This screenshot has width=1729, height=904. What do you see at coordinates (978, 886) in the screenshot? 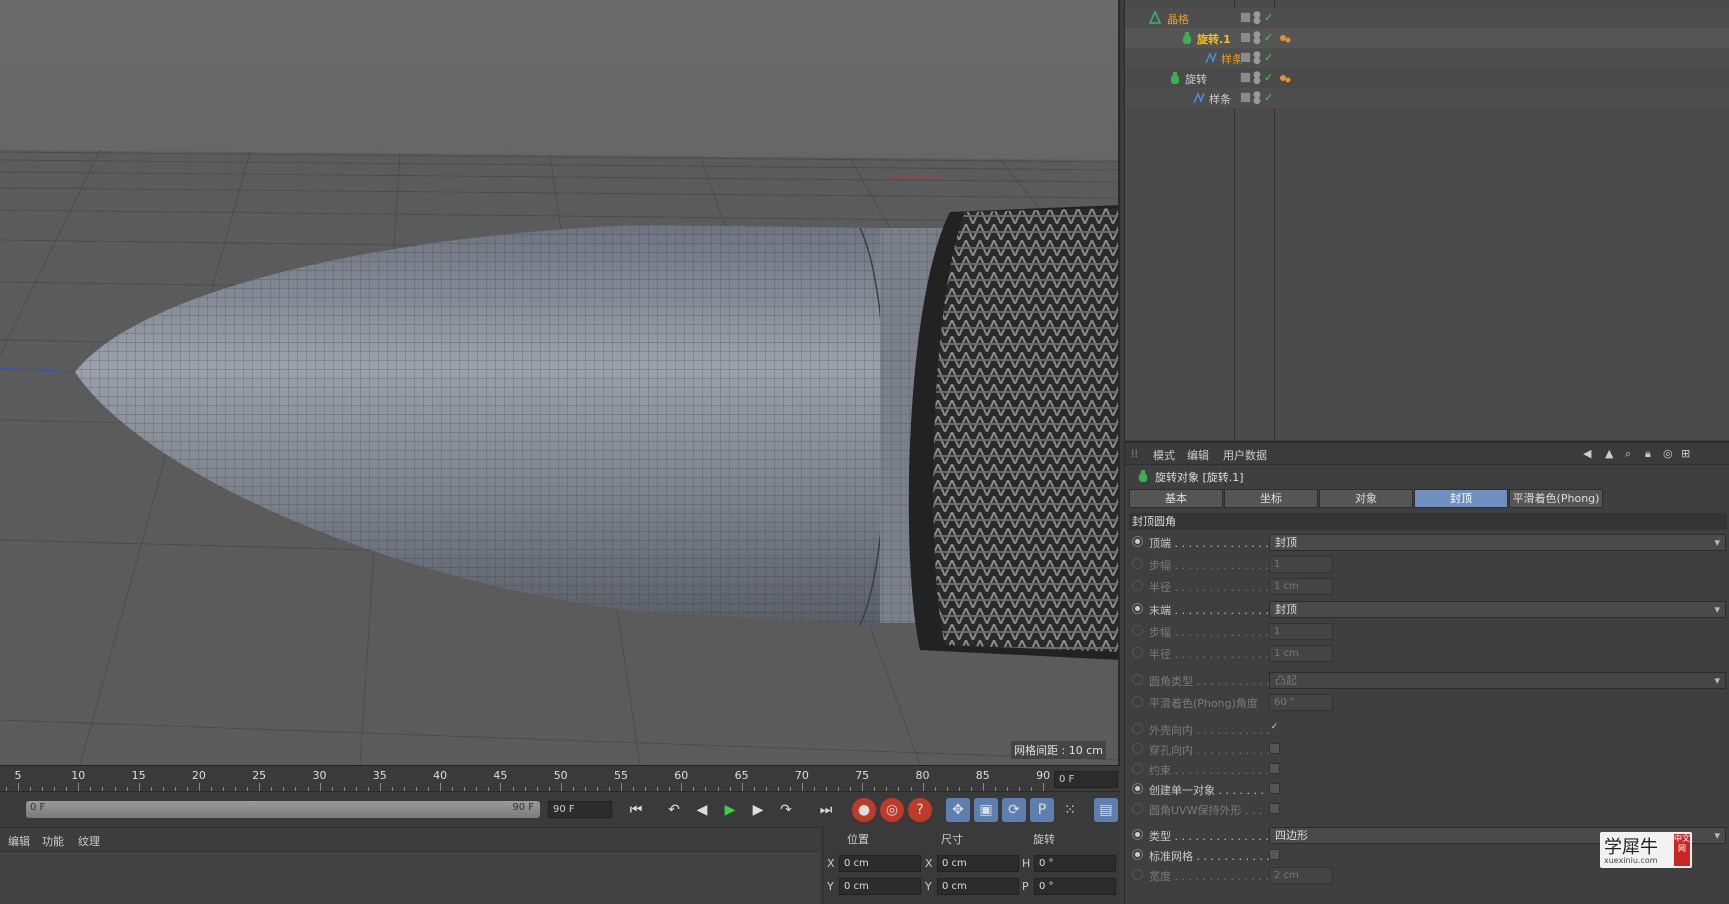
I see `size-y-field: 0 cm` at bounding box center [978, 886].